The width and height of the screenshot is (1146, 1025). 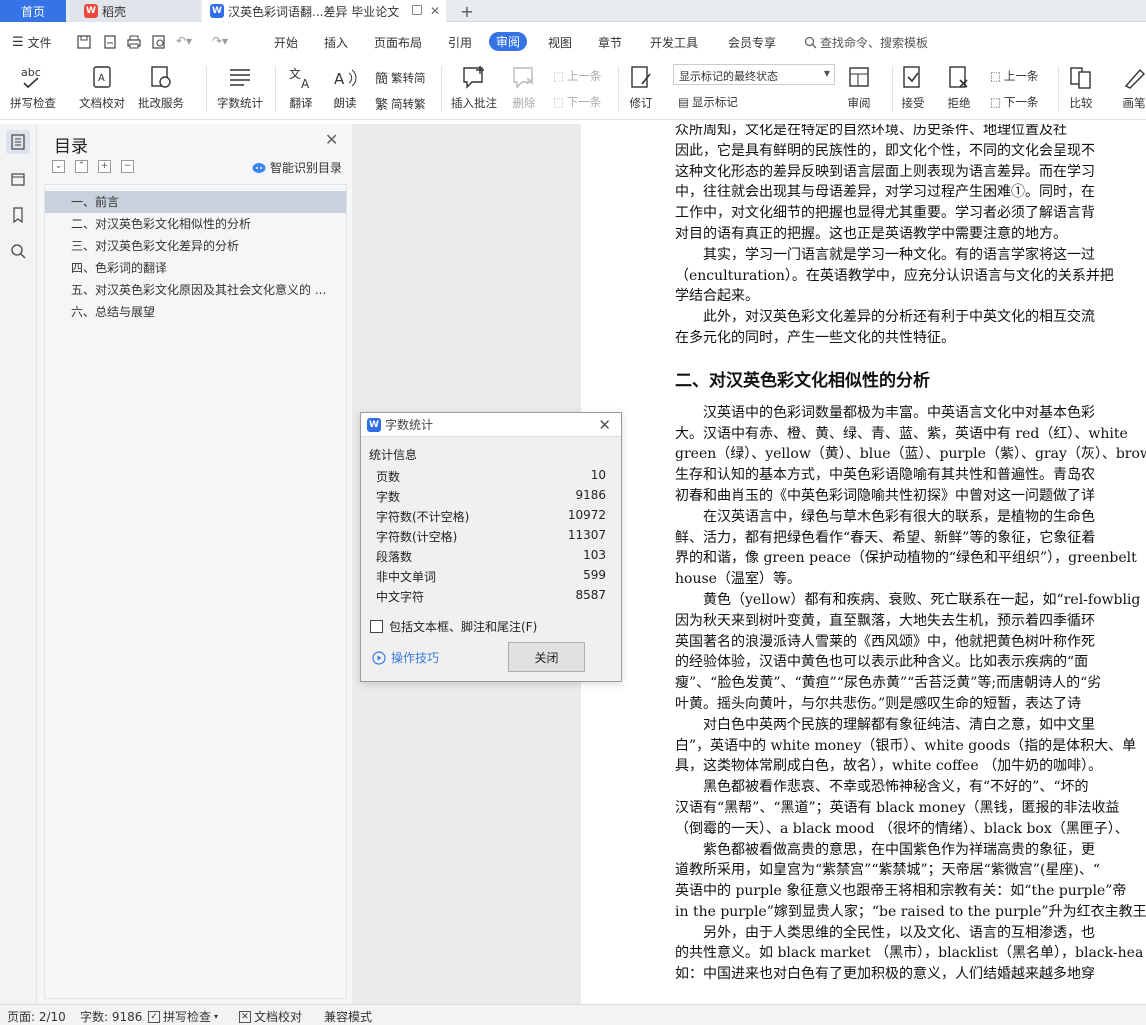 I want to click on stat-label: 字符数(不计空格), so click(x=423, y=517).